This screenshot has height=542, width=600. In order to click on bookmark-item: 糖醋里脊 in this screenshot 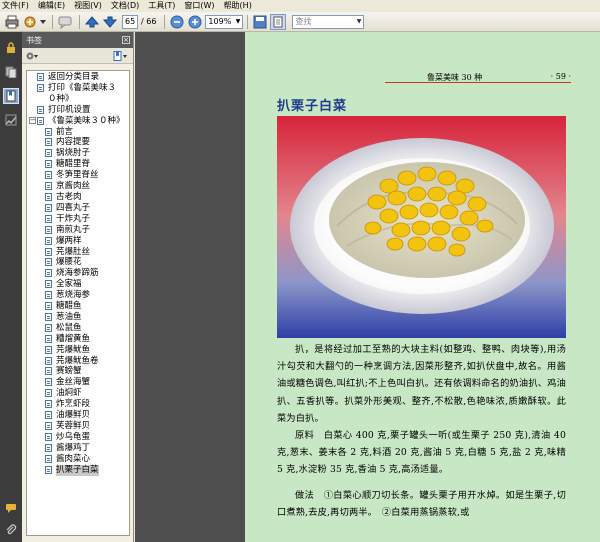, I will do `click(78, 164)`.